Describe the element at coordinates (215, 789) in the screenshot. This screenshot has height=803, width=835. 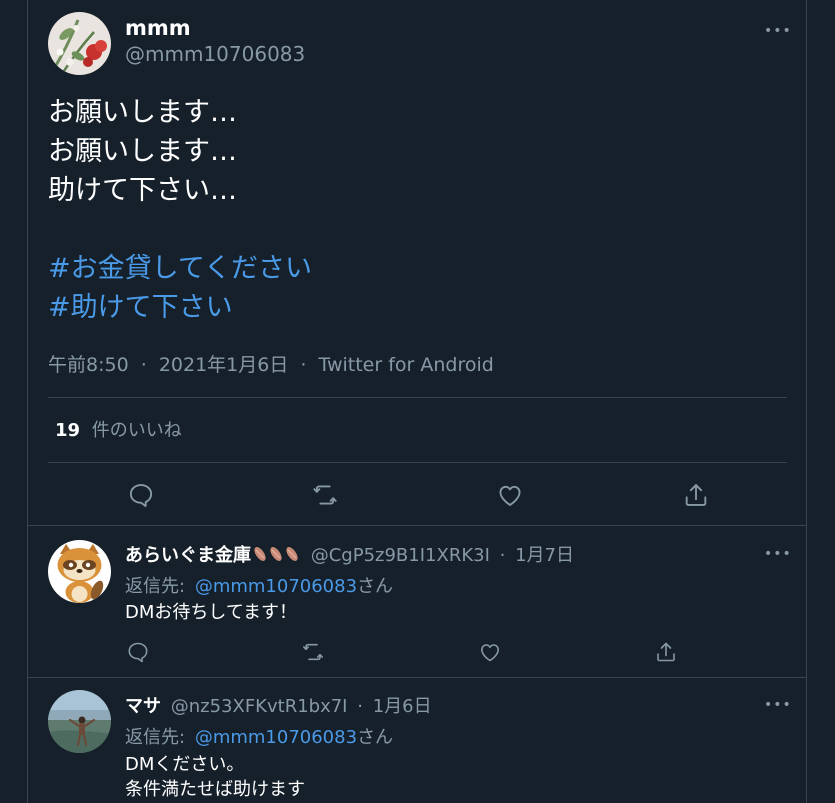
I see `reply-text-line: 条件満たせば助けます` at that location.